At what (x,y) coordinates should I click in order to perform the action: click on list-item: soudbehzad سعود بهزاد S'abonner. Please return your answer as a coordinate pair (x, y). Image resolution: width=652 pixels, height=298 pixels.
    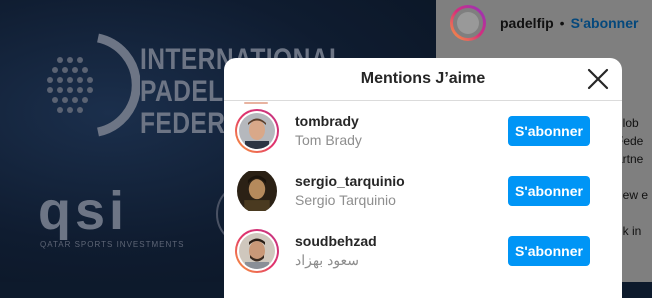
    Looking at the image, I should click on (423, 251).